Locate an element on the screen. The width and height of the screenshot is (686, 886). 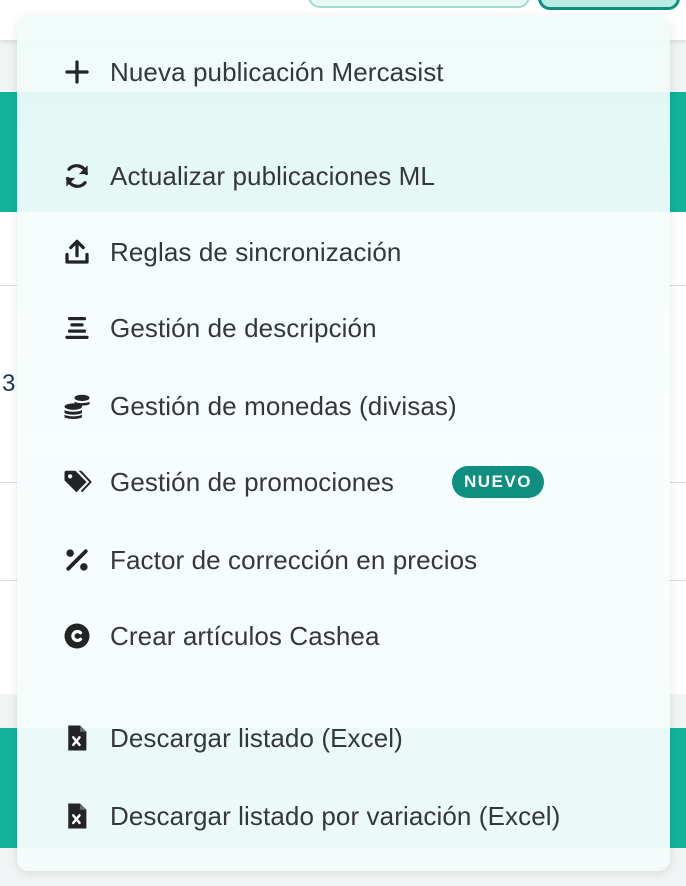
menu-item-price-correction-factor: Factor de corrección en precios is located at coordinates (343, 560).